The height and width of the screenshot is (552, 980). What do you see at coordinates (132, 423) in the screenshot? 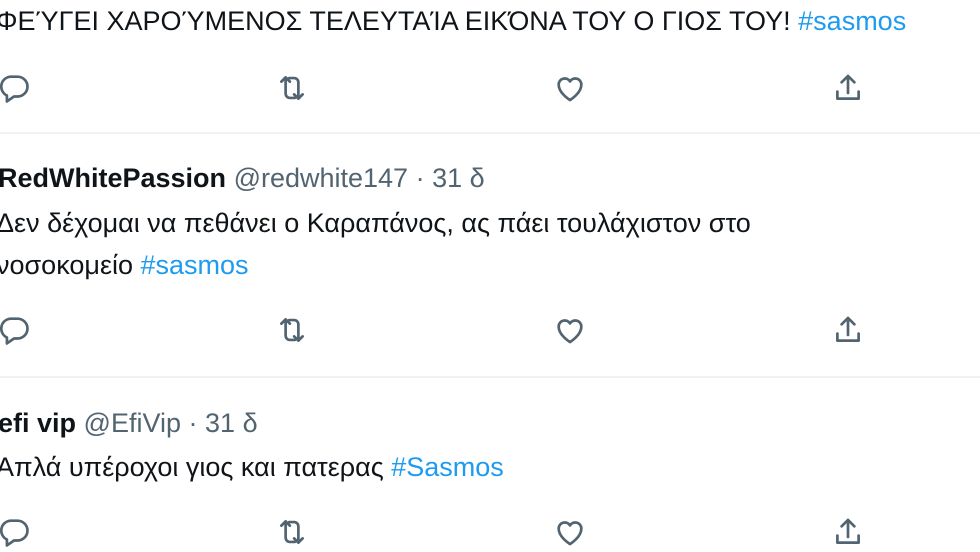
I see `author-handle: @EfiVip` at bounding box center [132, 423].